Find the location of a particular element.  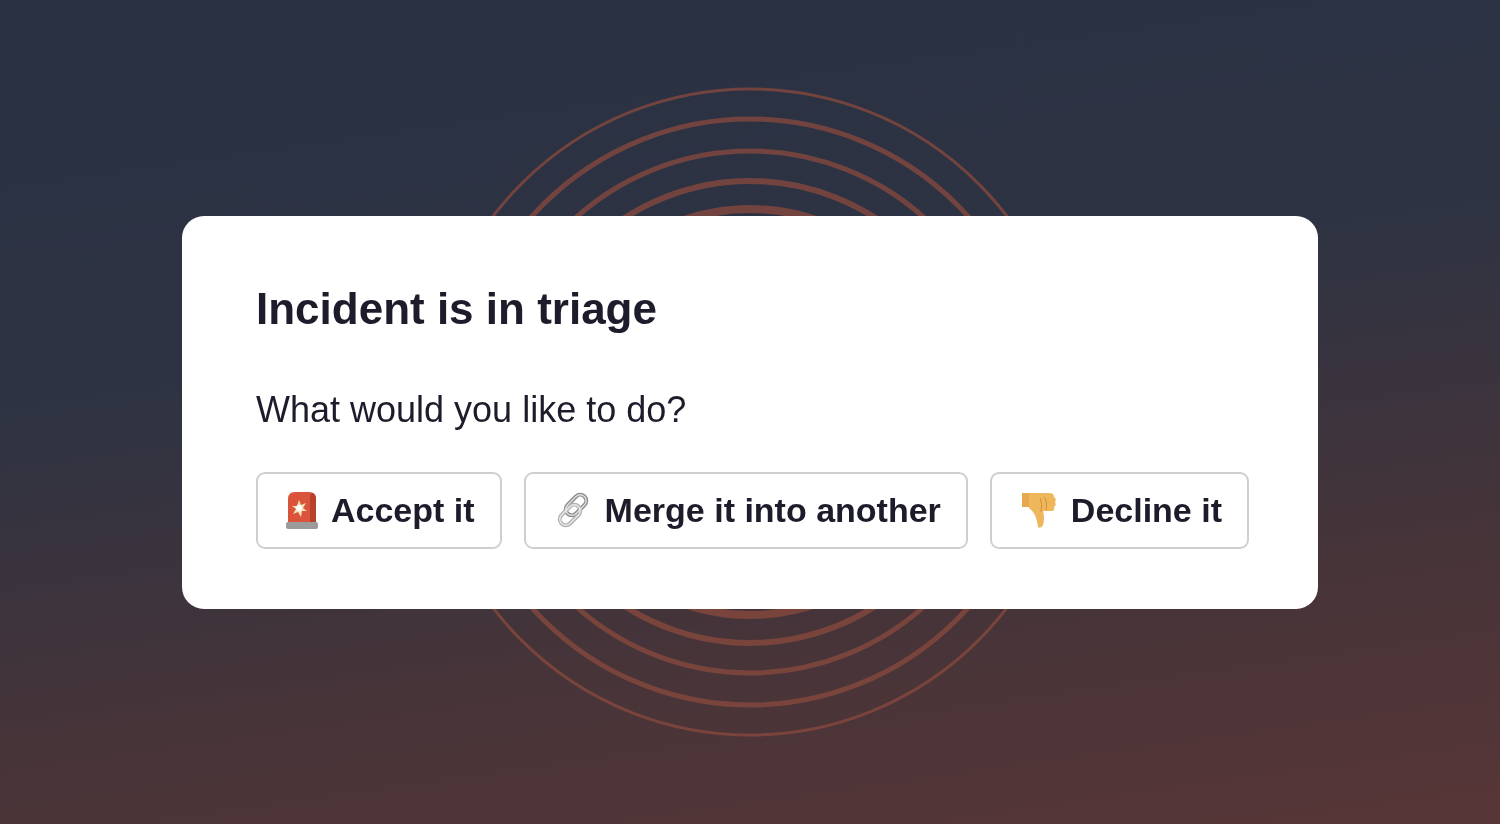

accept-button: Accept it is located at coordinates (379, 510).